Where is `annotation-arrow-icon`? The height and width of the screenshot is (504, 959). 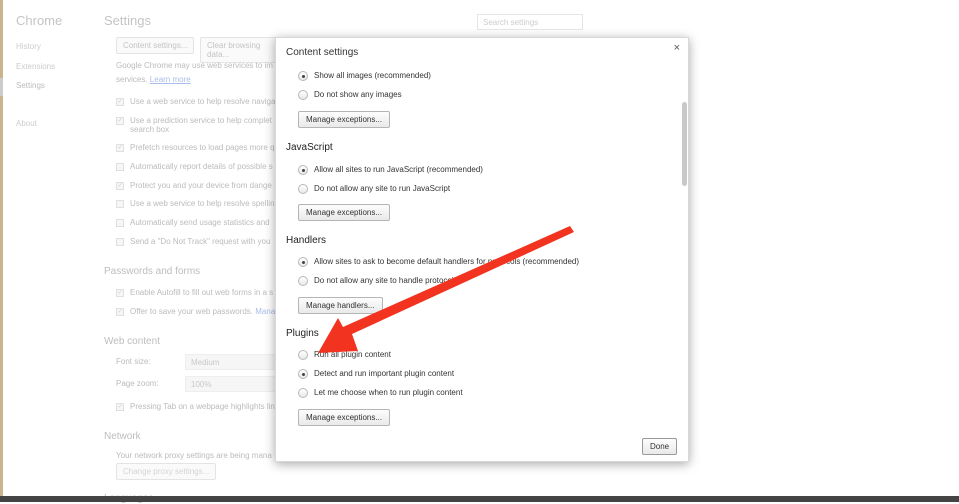 annotation-arrow-icon is located at coordinates (446, 289).